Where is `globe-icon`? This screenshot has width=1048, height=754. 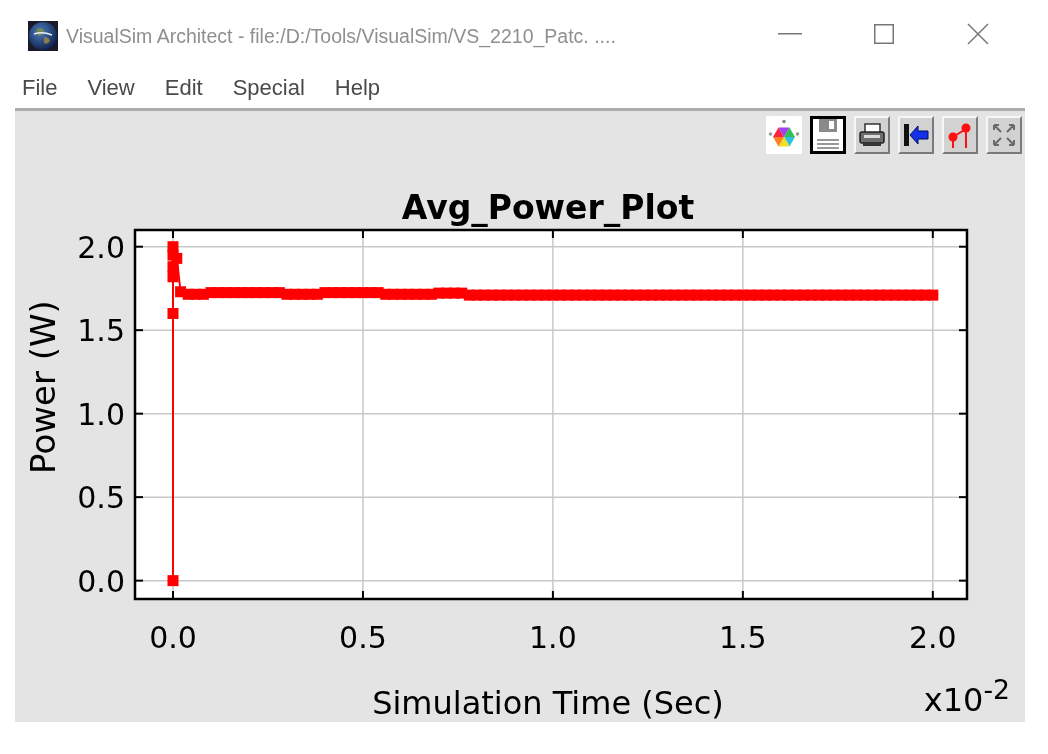
globe-icon is located at coordinates (43, 36).